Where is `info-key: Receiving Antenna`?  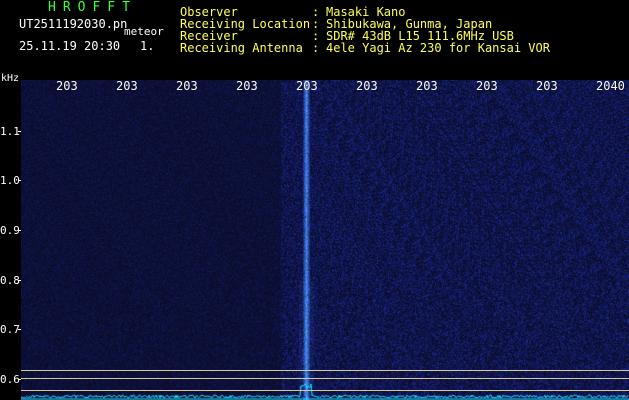 info-key: Receiving Antenna is located at coordinates (241, 48).